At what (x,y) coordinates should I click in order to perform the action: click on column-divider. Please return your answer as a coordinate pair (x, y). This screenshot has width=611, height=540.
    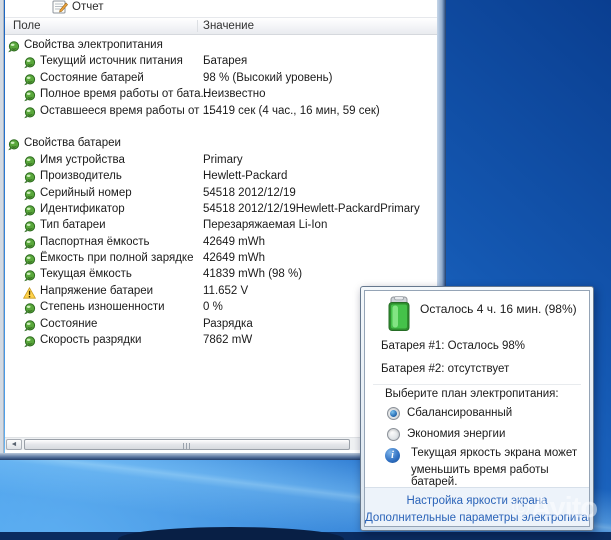
    Looking at the image, I should click on (197, 26).